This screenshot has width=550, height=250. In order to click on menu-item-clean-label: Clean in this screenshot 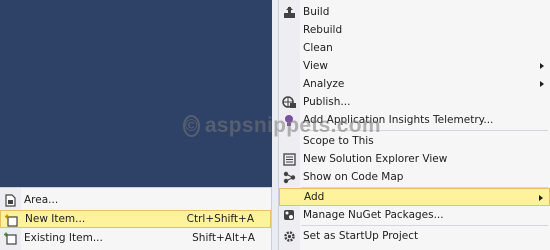, I will do `click(318, 48)`.